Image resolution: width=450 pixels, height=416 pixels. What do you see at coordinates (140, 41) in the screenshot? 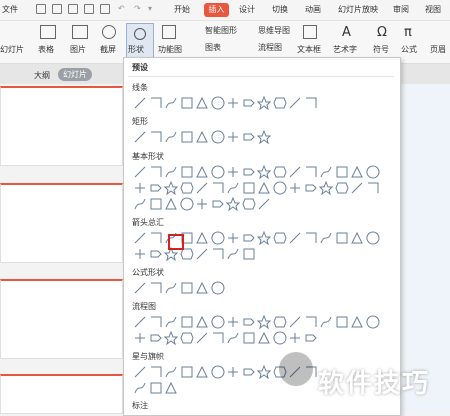
I see `shapes-button: 形状` at bounding box center [140, 41].